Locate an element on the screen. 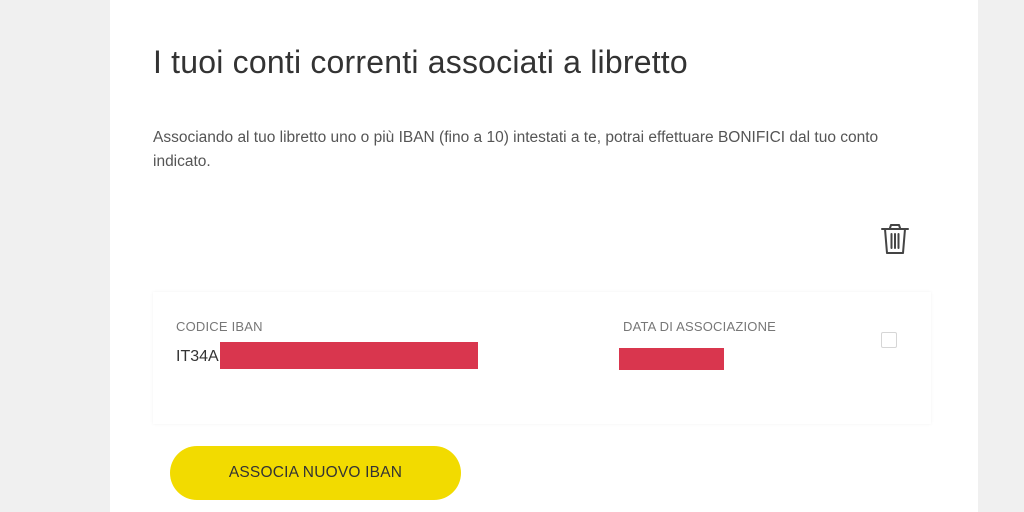  row-select-checkbox is located at coordinates (889, 340).